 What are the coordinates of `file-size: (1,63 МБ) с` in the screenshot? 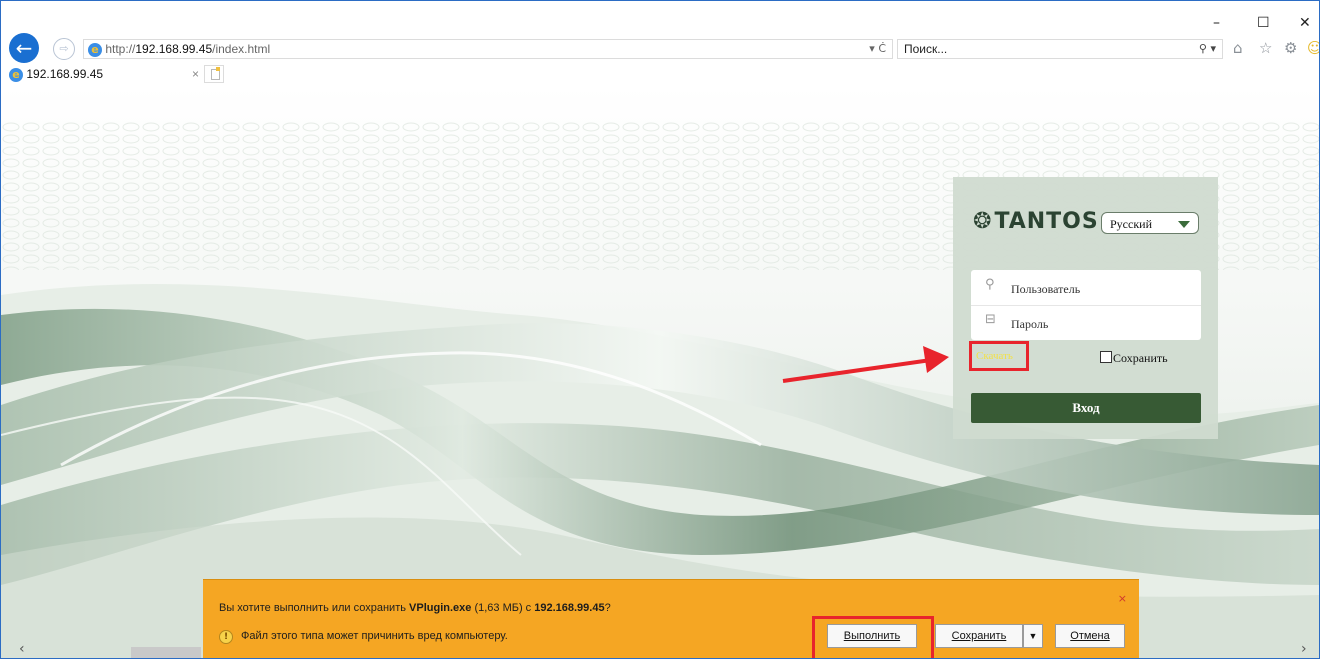 It's located at (503, 608).